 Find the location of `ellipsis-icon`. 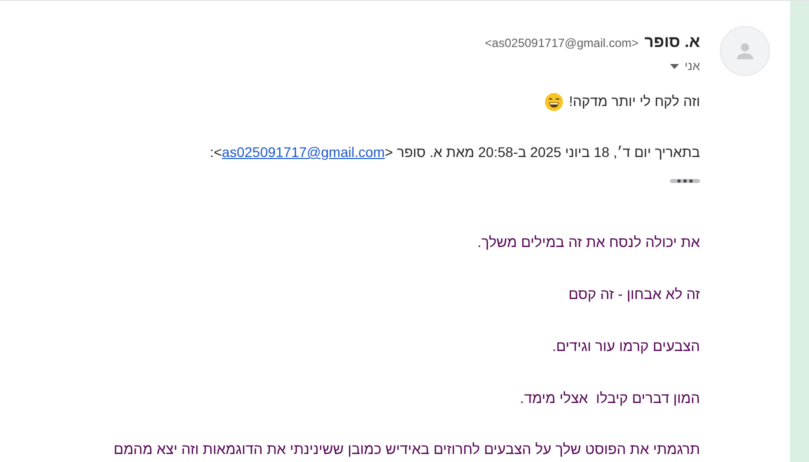

ellipsis-icon is located at coordinates (685, 181).